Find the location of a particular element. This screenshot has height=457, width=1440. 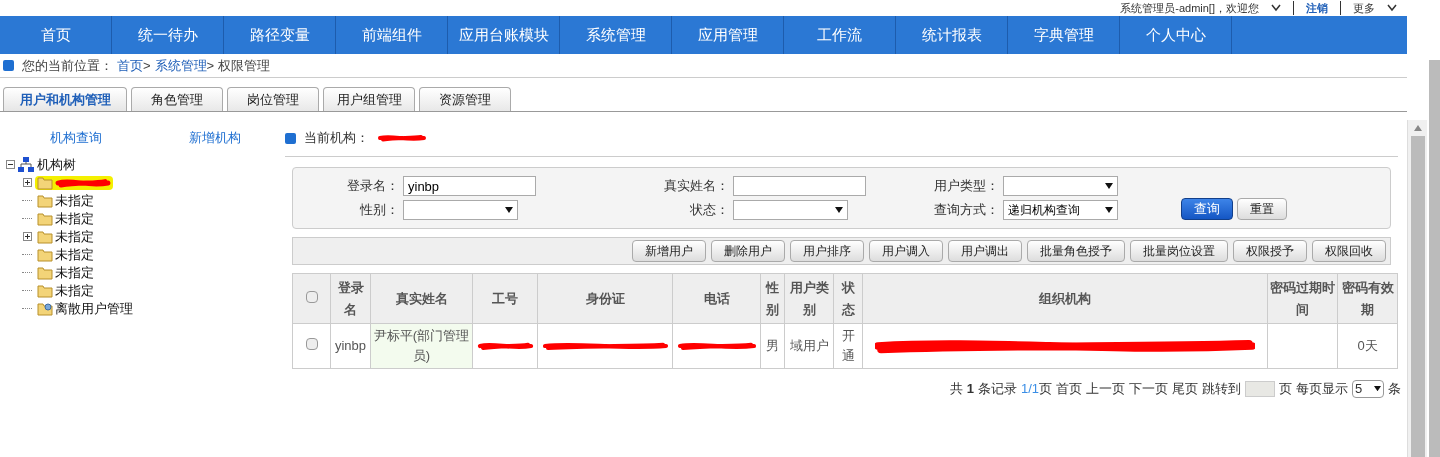

table-cell: 开通 is located at coordinates (848, 346).